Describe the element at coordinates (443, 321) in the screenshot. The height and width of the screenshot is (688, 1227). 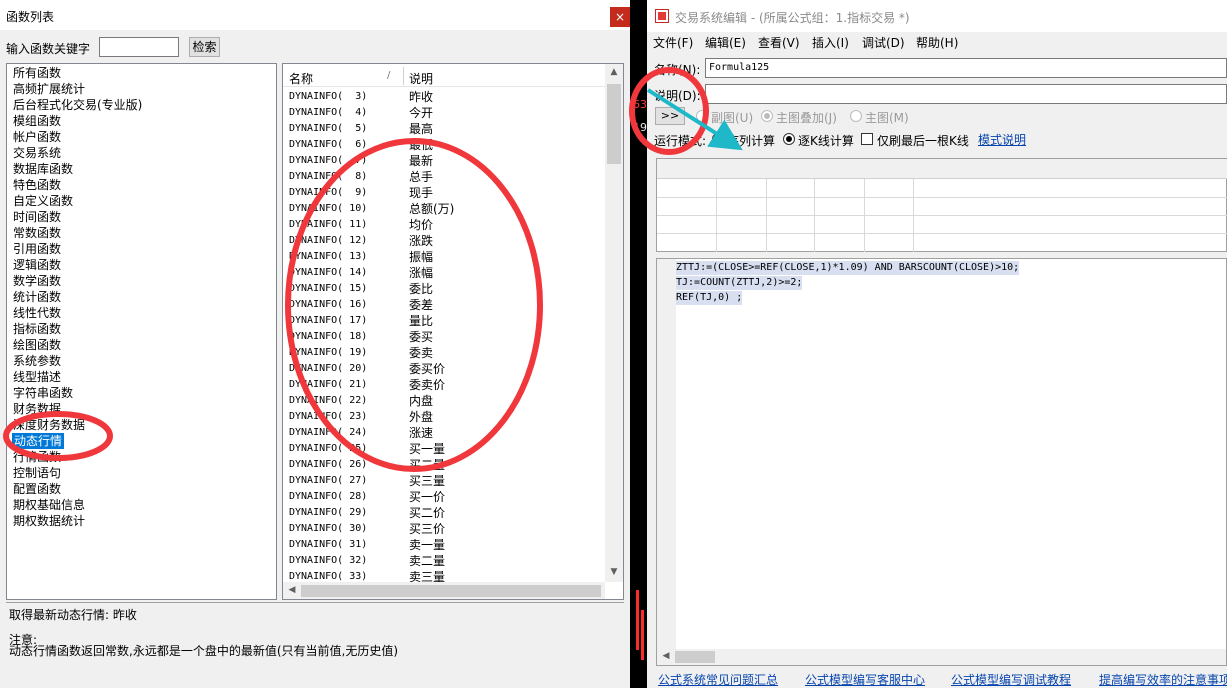
I see `function-row: DYNAINFO( 17) 量比` at that location.